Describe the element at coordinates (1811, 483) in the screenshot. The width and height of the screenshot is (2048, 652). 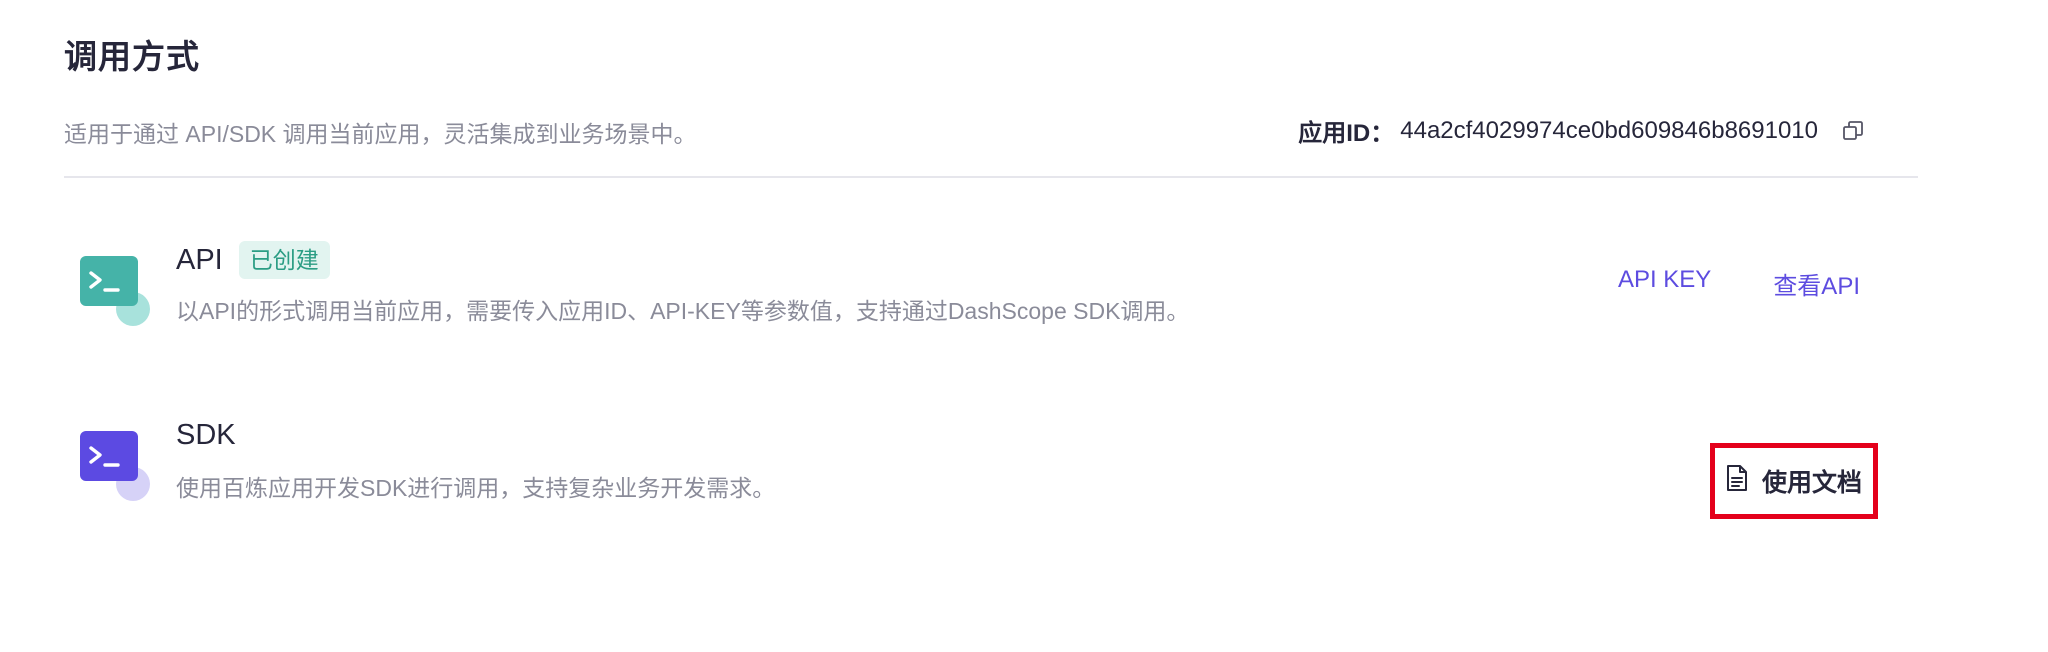
I see `usage-docs-label: 使用文档` at that location.